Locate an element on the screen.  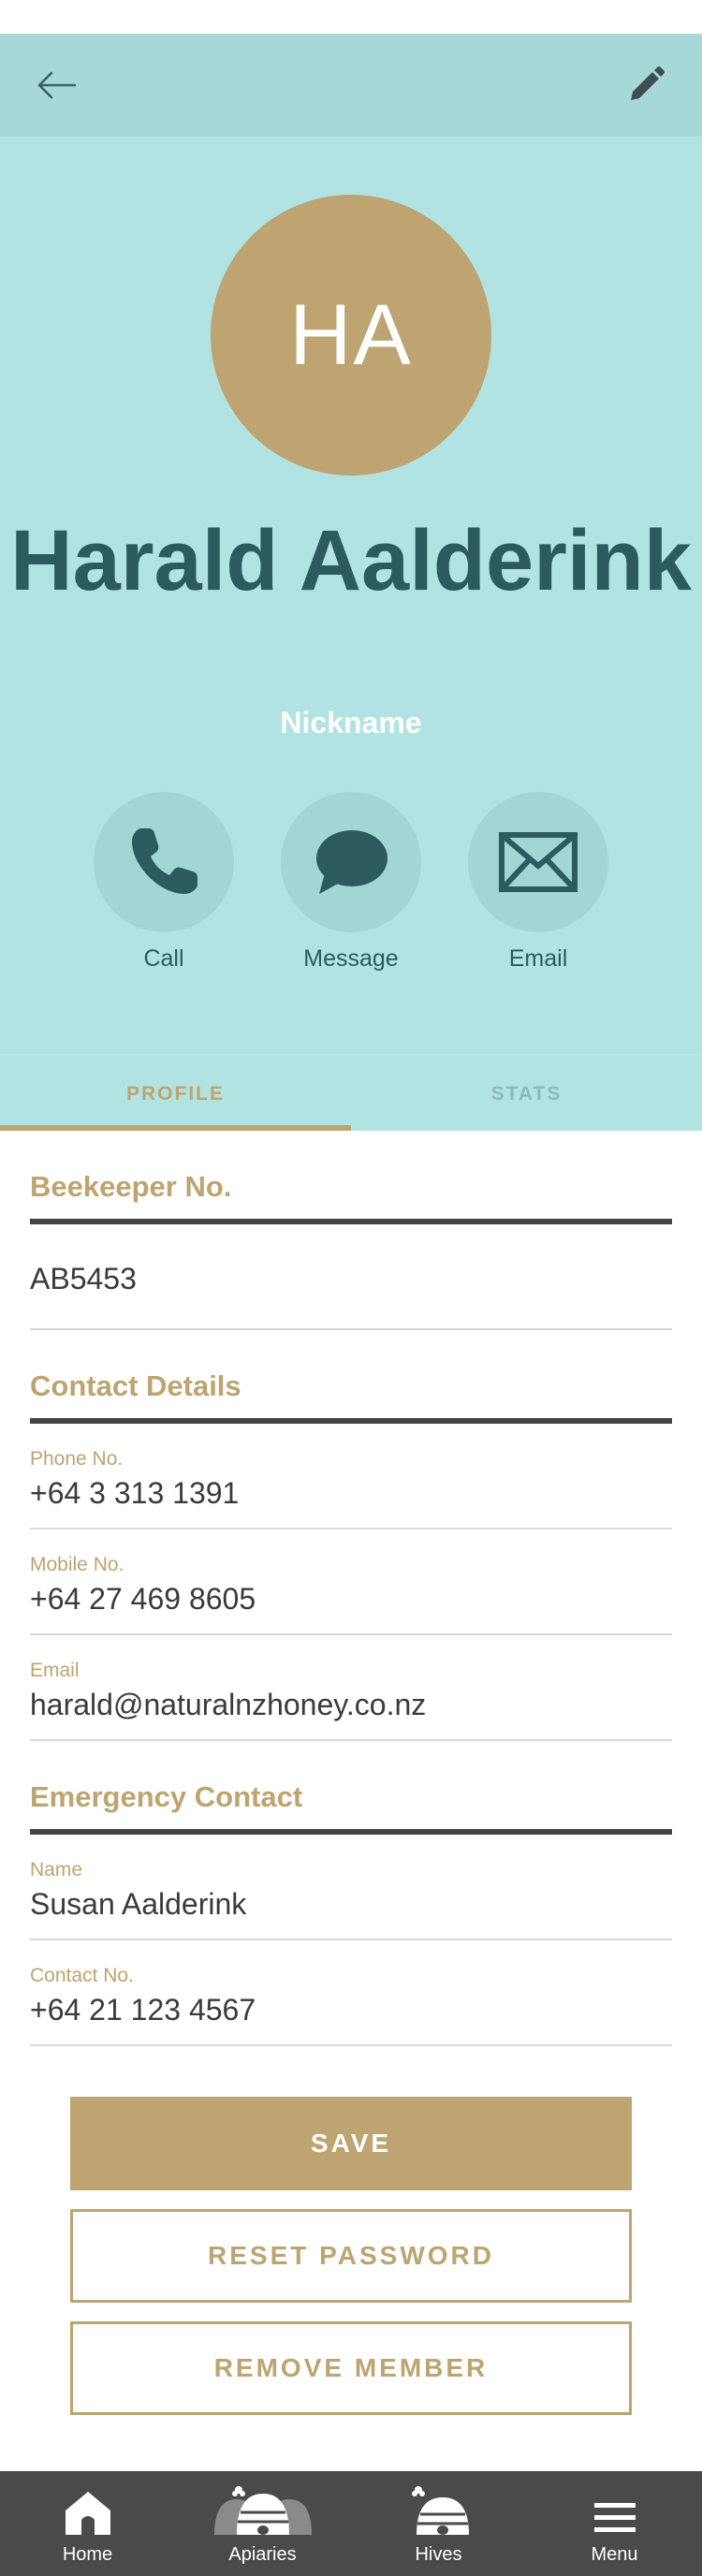
nav-apiaries-icon-wrap is located at coordinates (262, 2510).